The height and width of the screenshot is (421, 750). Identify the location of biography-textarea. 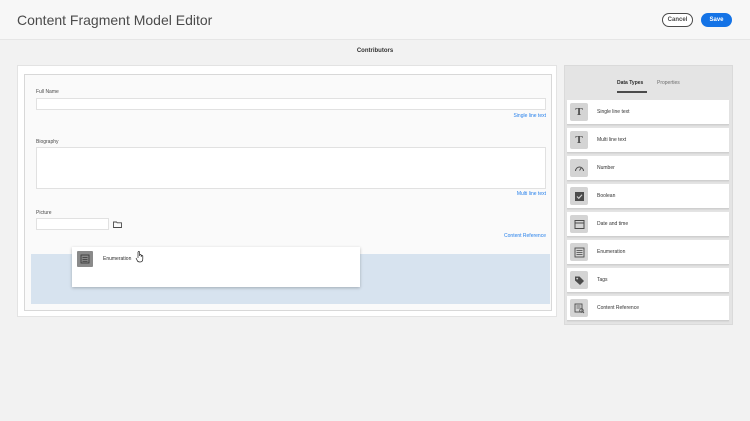
(291, 168).